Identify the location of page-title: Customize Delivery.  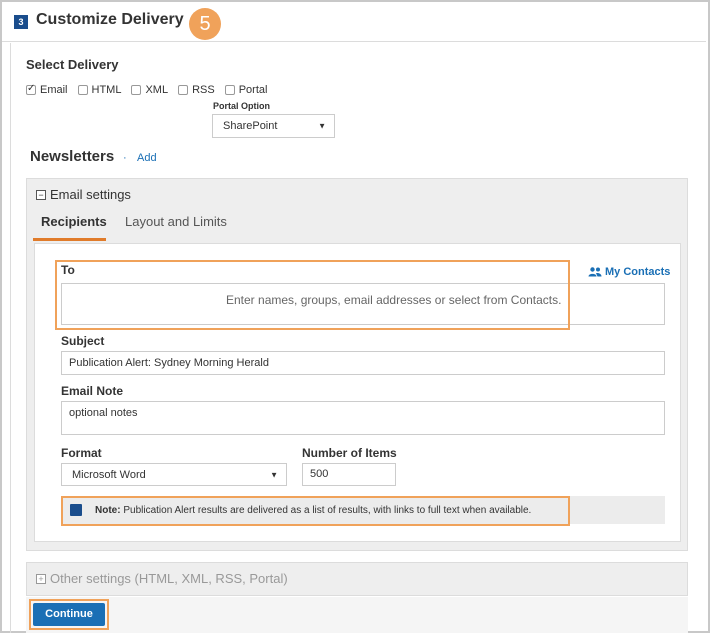
(110, 19).